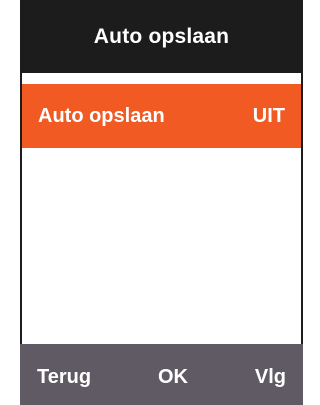  I want to click on menu-item-auto-save: Auto opslaan UIT, so click(161, 116).